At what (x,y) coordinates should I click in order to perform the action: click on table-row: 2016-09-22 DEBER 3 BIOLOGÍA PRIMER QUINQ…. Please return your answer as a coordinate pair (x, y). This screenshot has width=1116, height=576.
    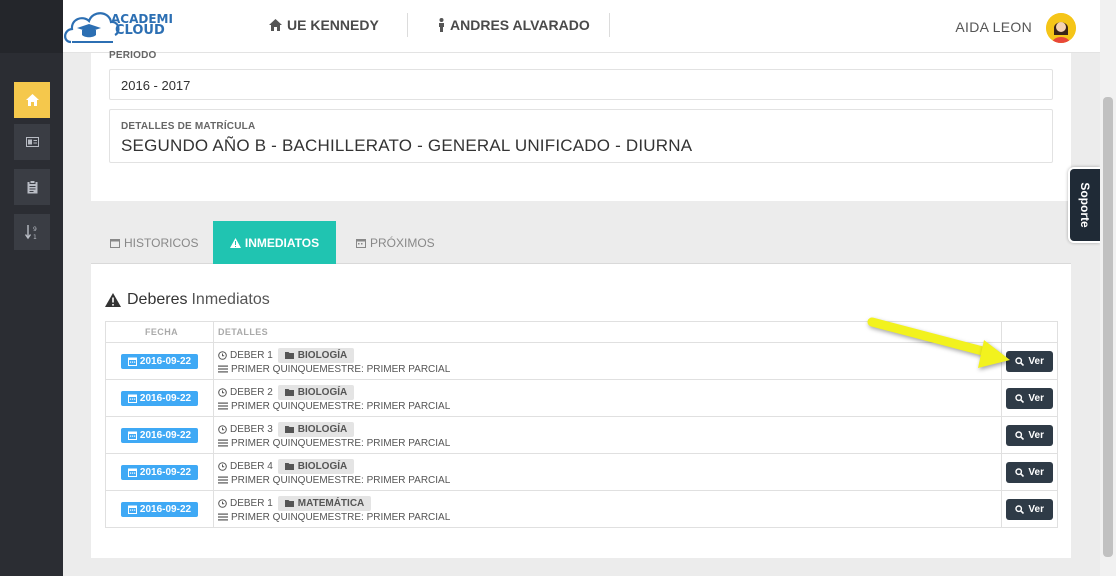
    Looking at the image, I should click on (581, 435).